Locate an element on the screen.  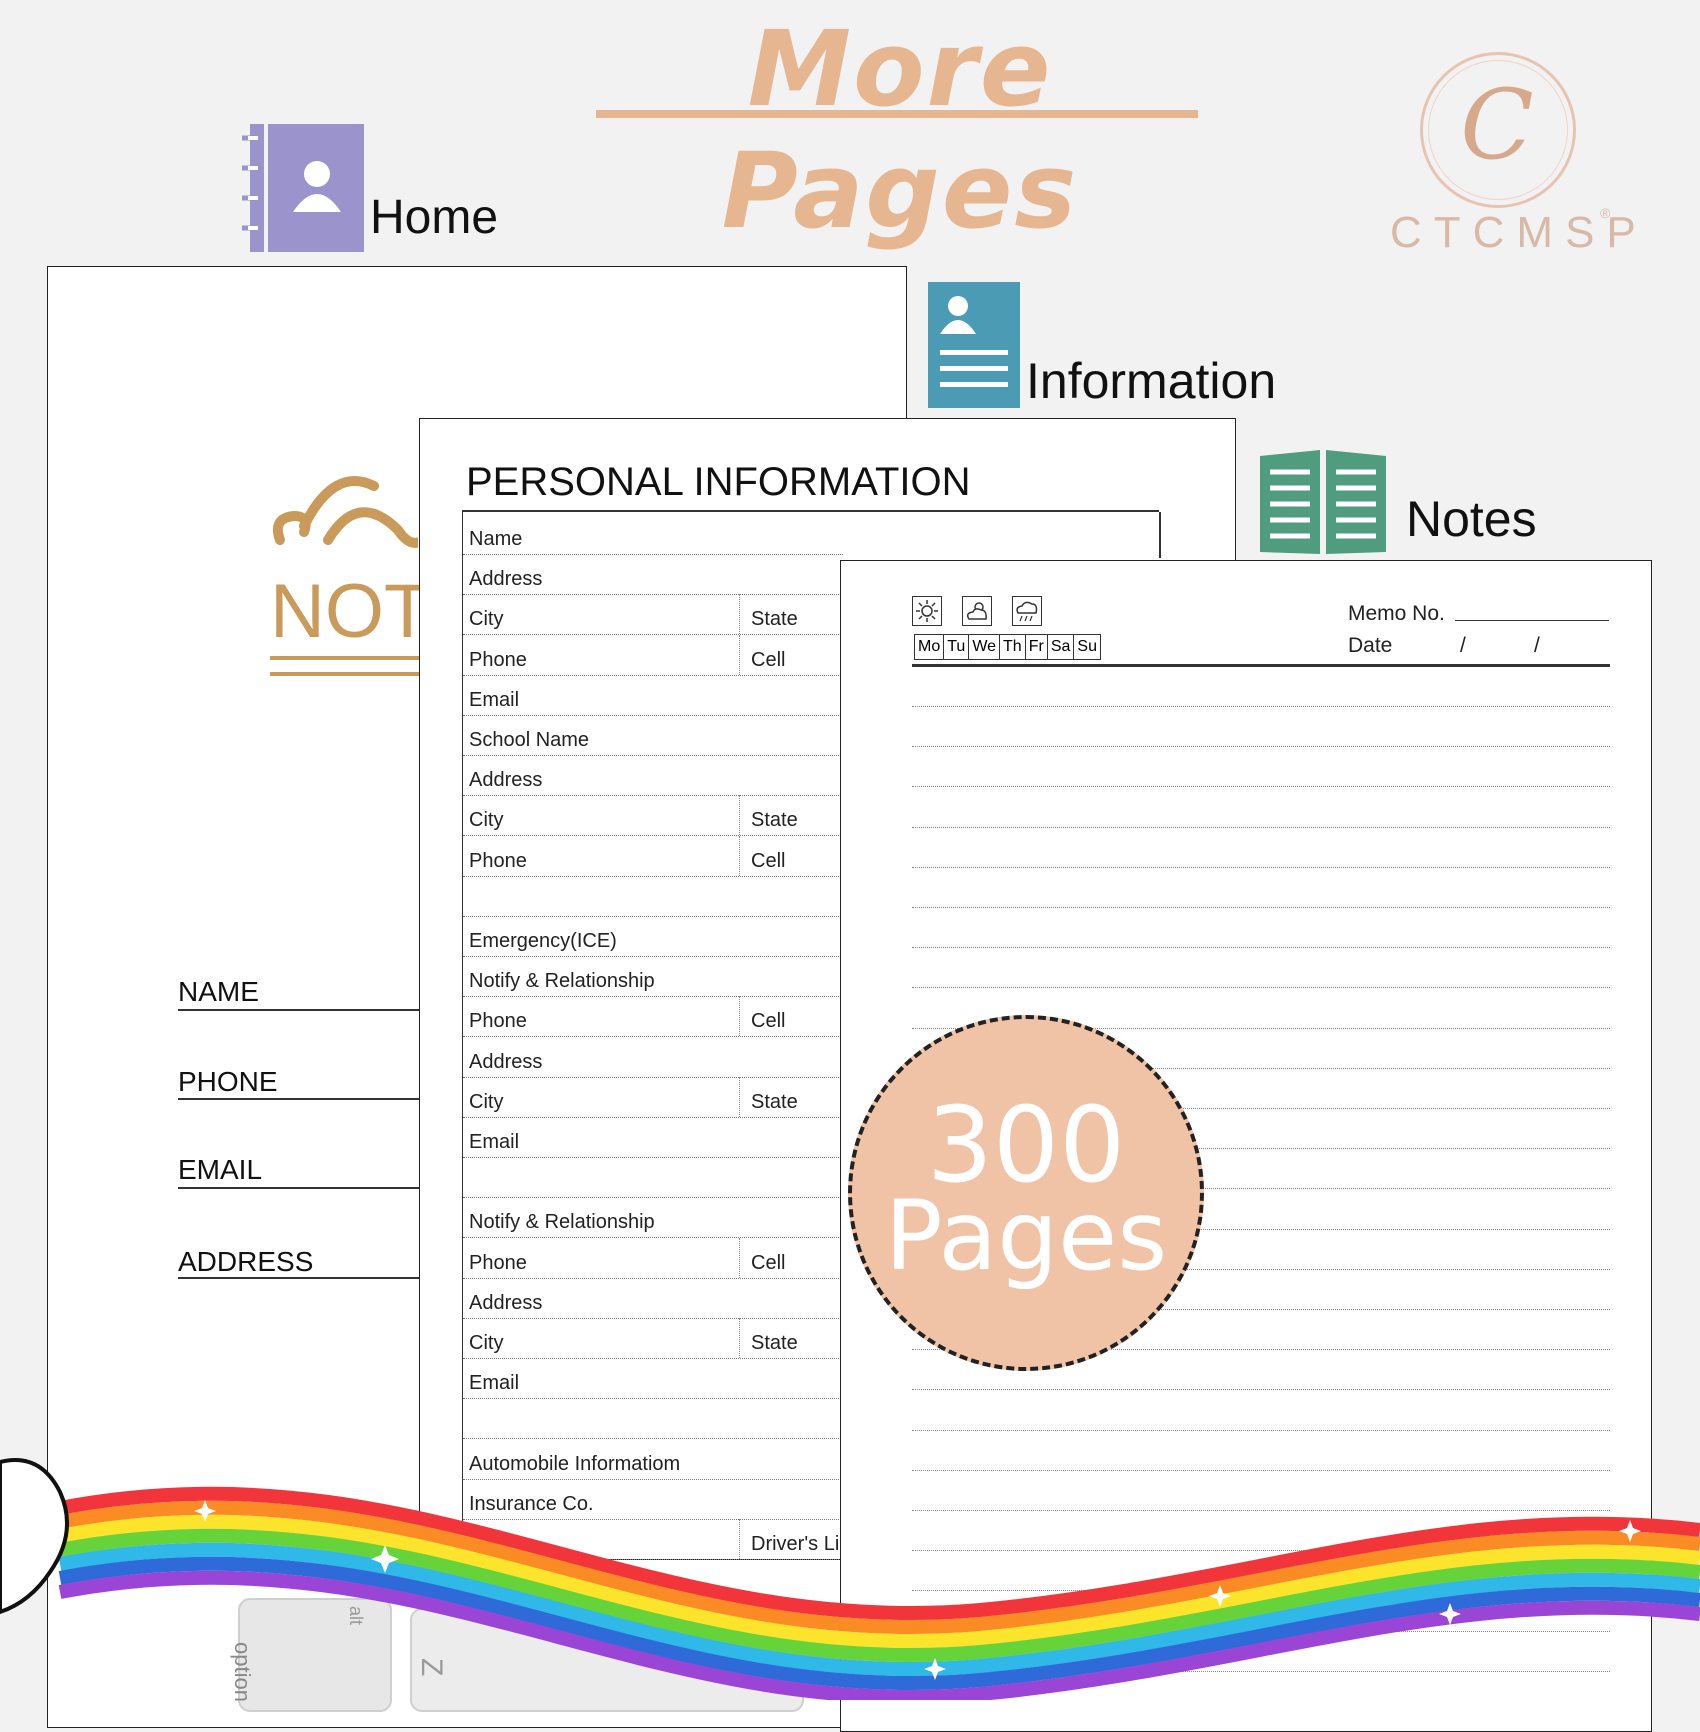
address-book-icon is located at coordinates (301, 188).